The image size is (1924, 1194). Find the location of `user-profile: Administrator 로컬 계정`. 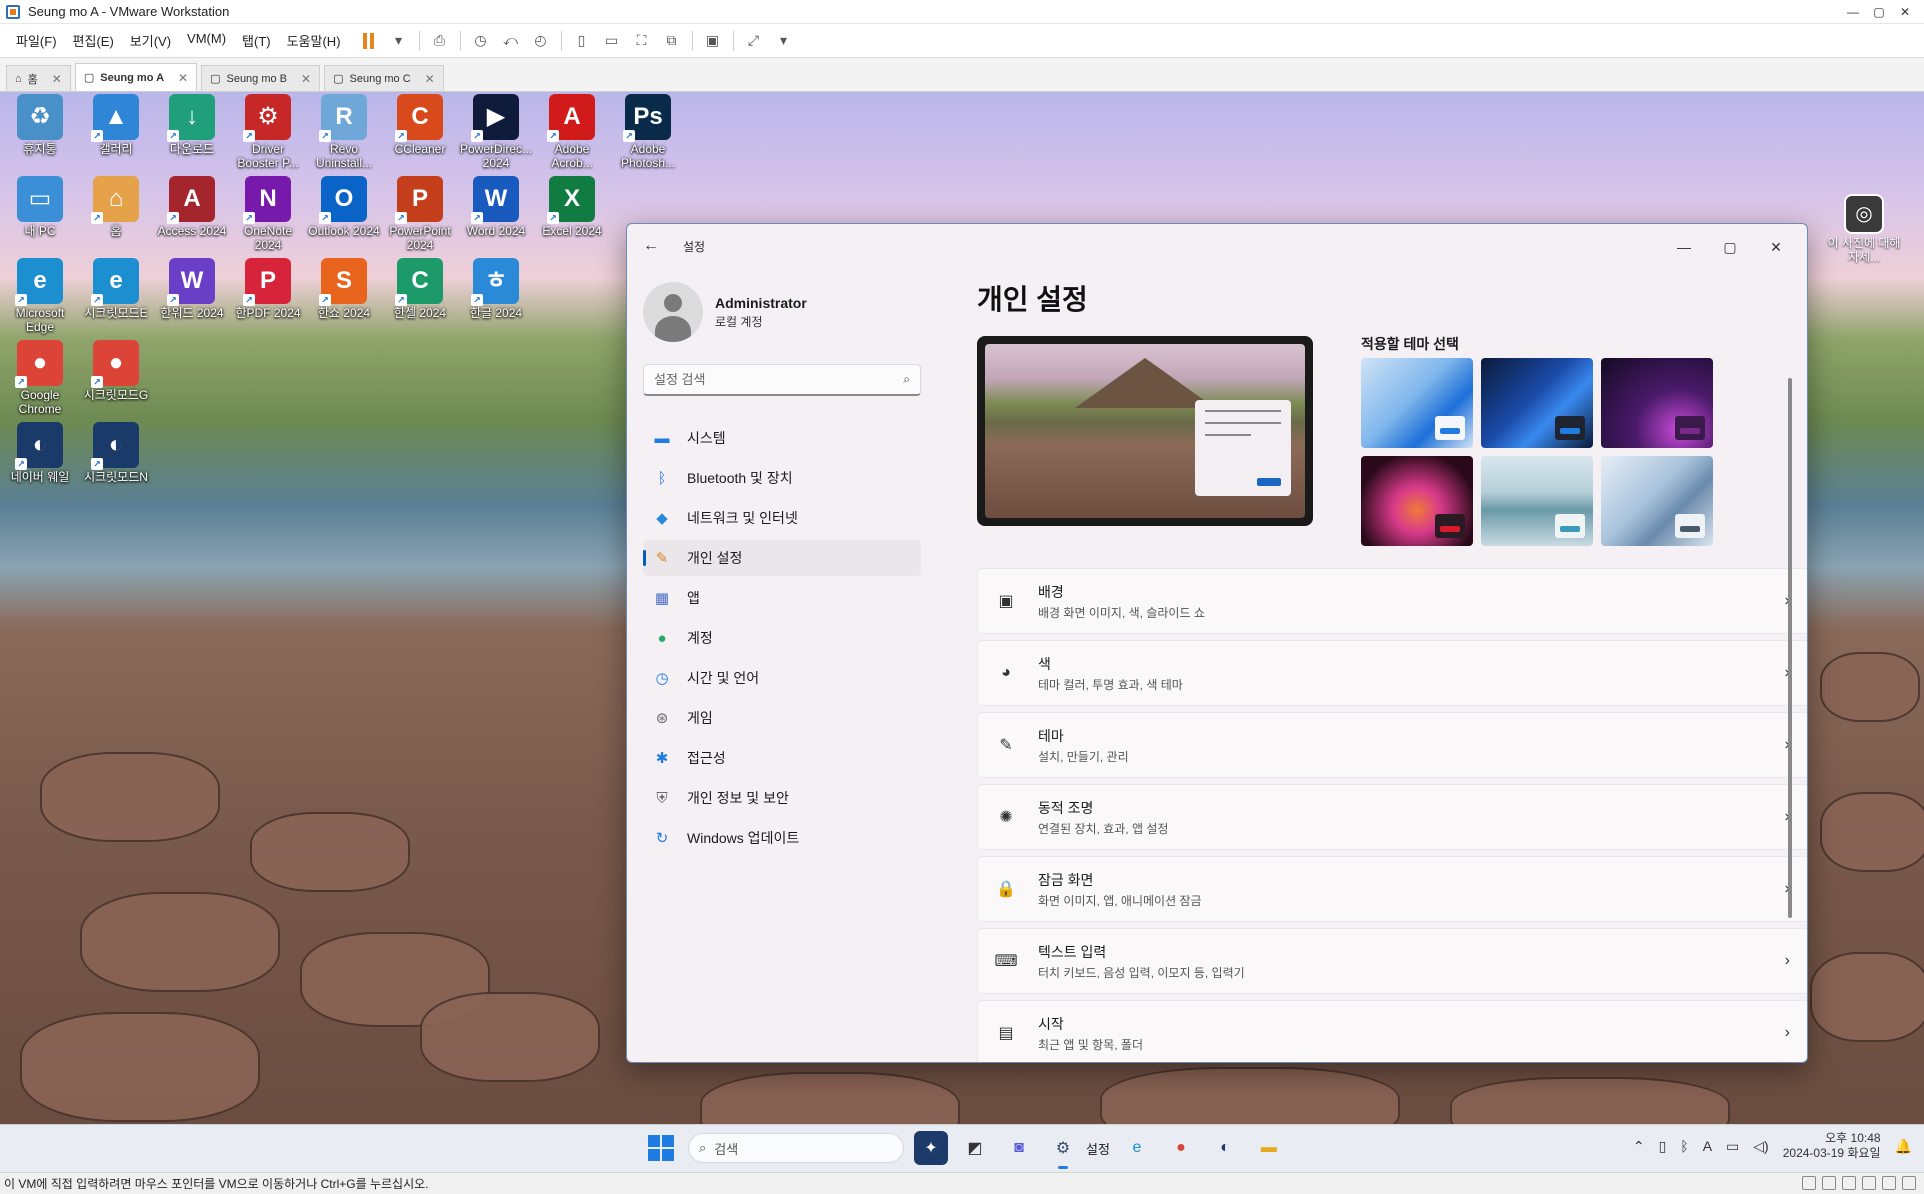

user-profile: Administrator 로컬 계정 is located at coordinates (725, 312).